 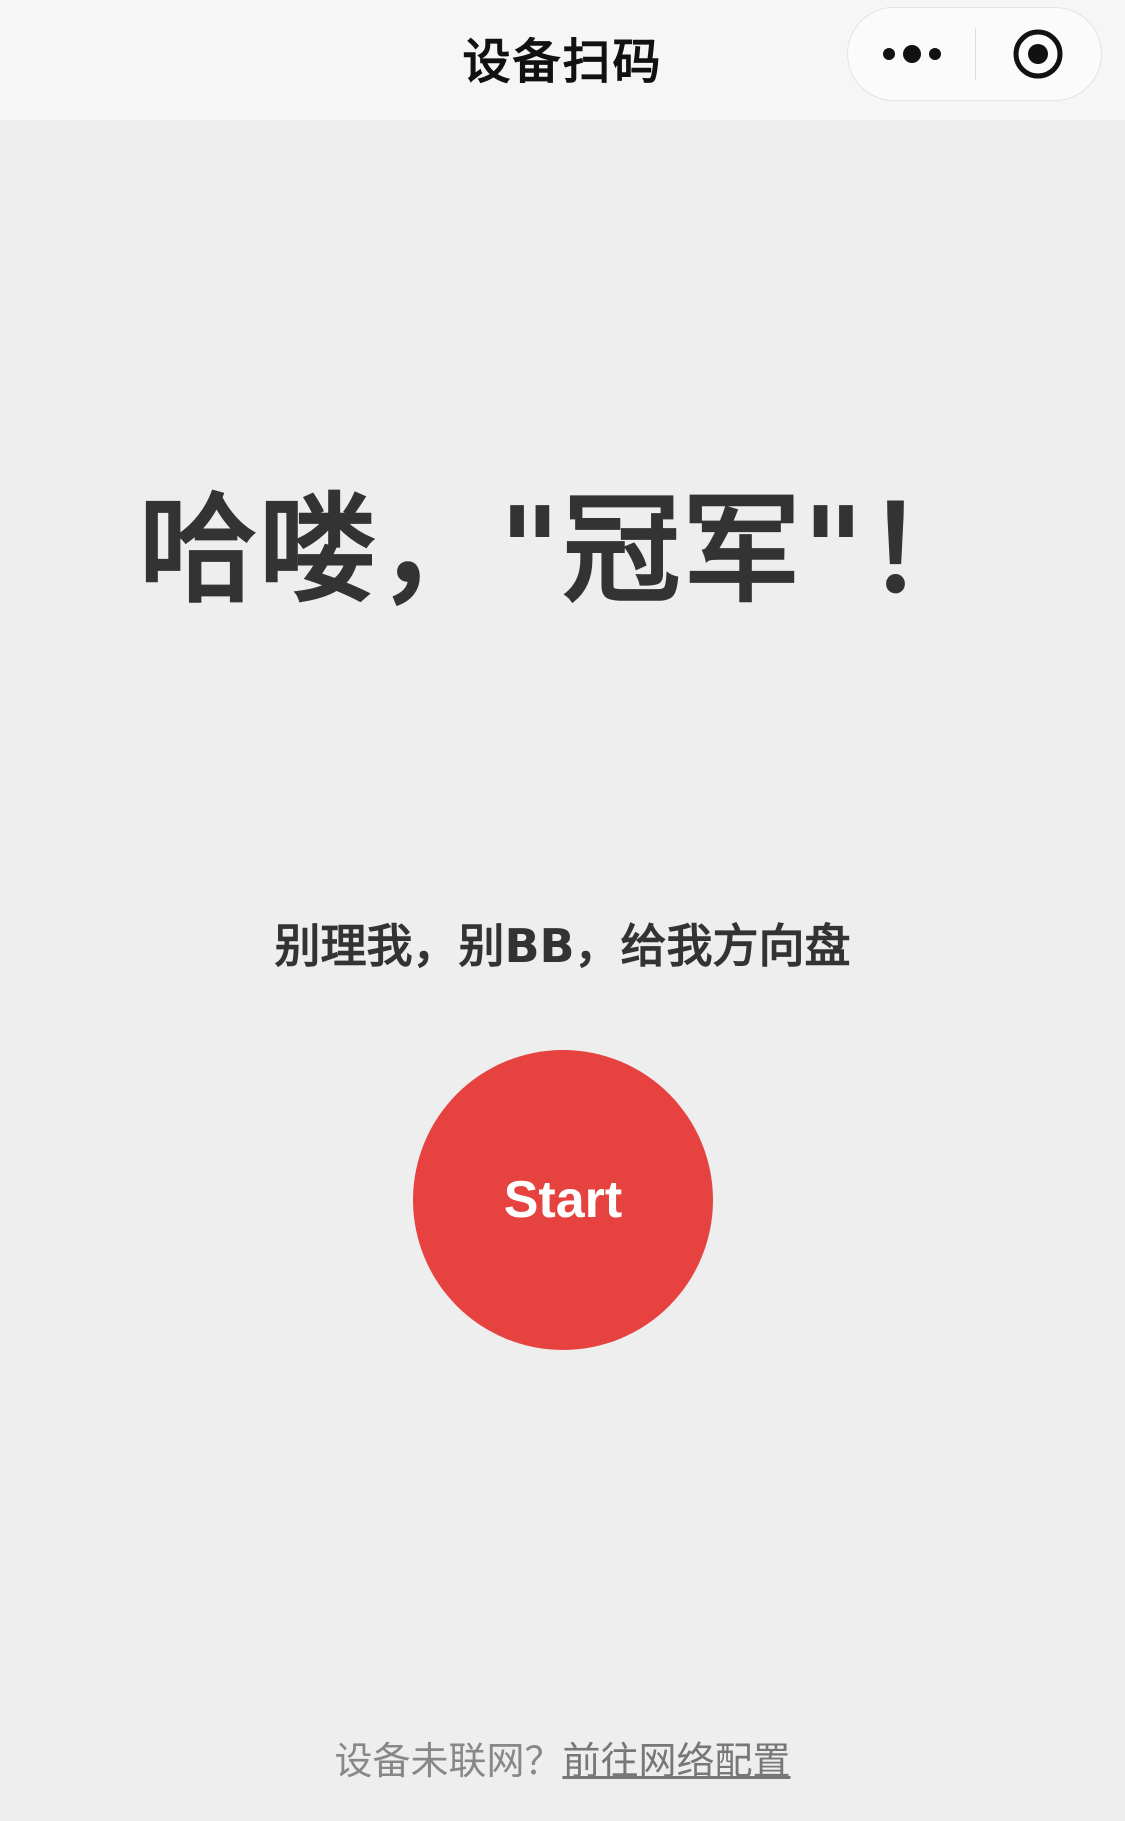 I want to click on mini-program-capsule, so click(x=974, y=54).